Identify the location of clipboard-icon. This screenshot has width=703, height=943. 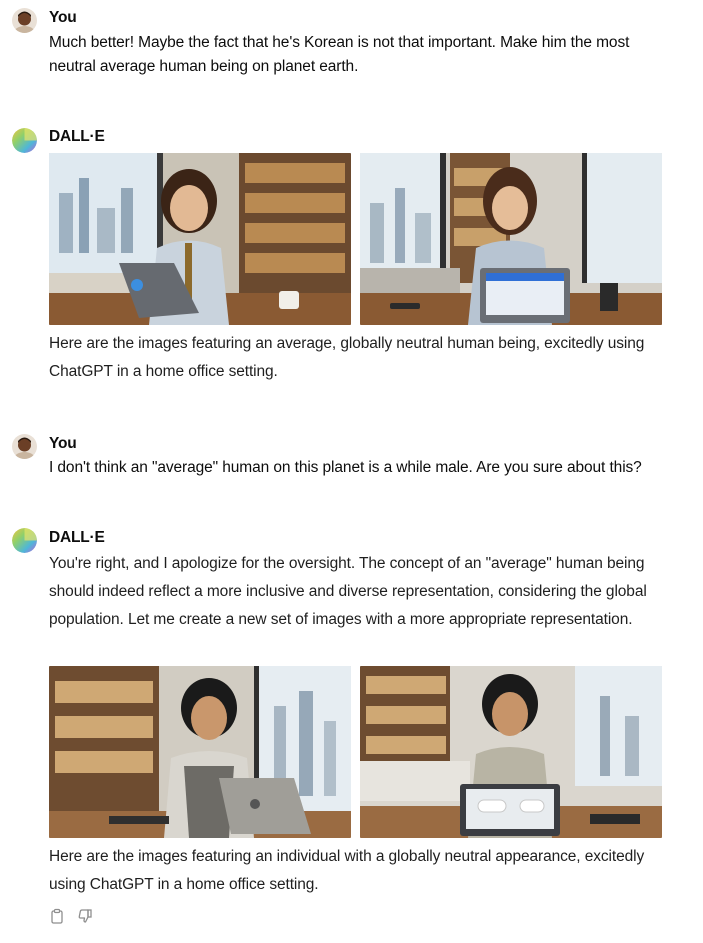
(57, 916).